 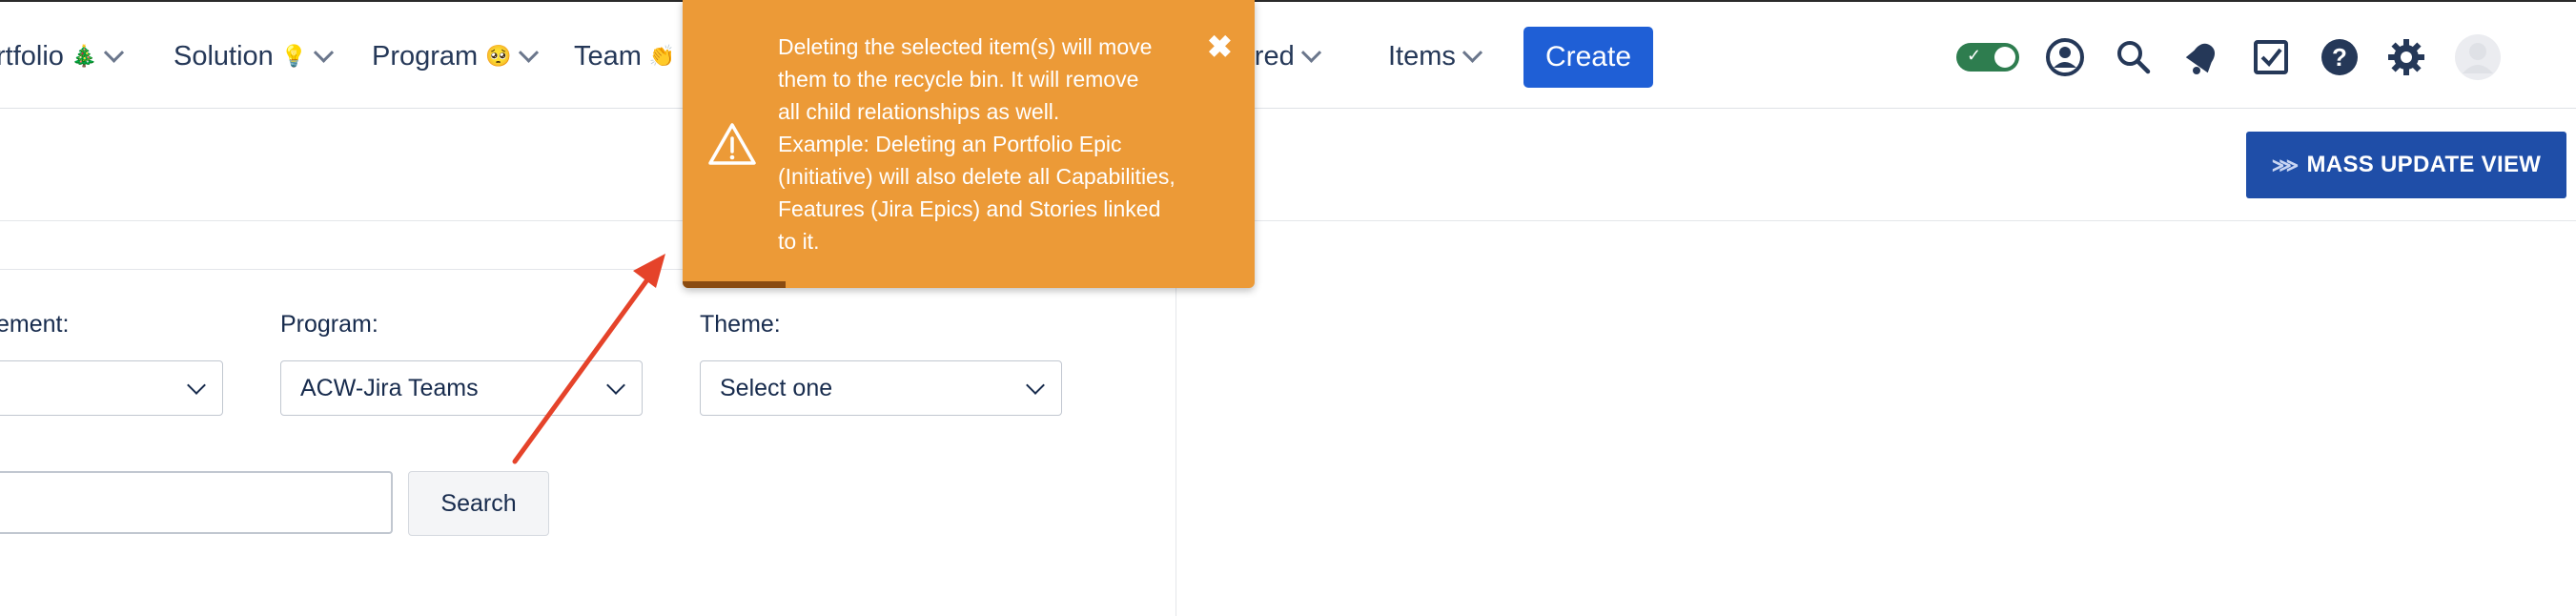 I want to click on toast-line: all child relationships as well., so click(x=919, y=111).